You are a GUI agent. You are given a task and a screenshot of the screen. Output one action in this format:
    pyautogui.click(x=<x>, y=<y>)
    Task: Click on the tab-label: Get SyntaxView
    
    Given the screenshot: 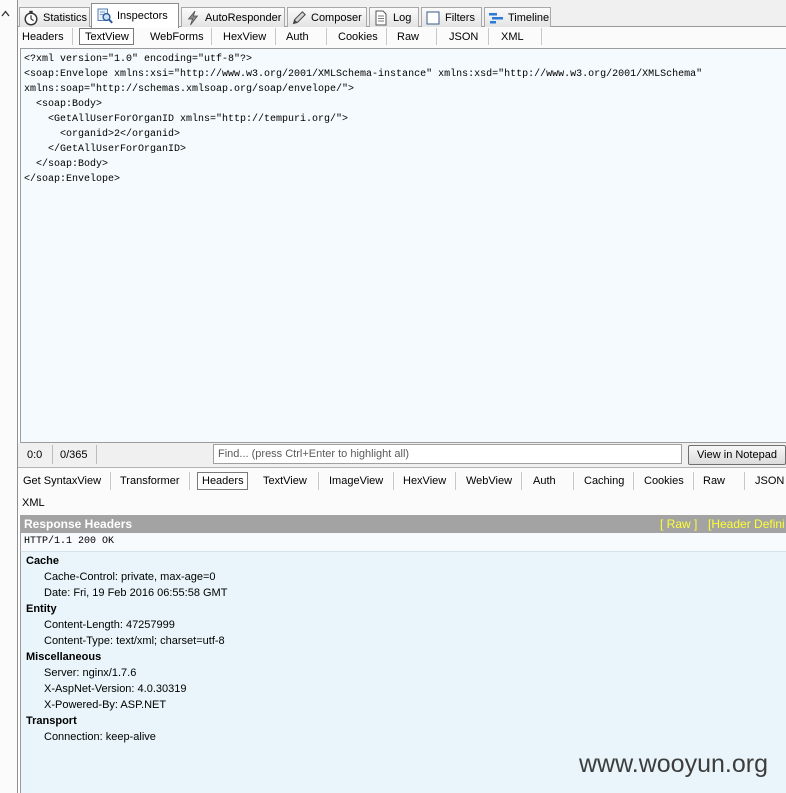 What is the action you would take?
    pyautogui.click(x=62, y=481)
    